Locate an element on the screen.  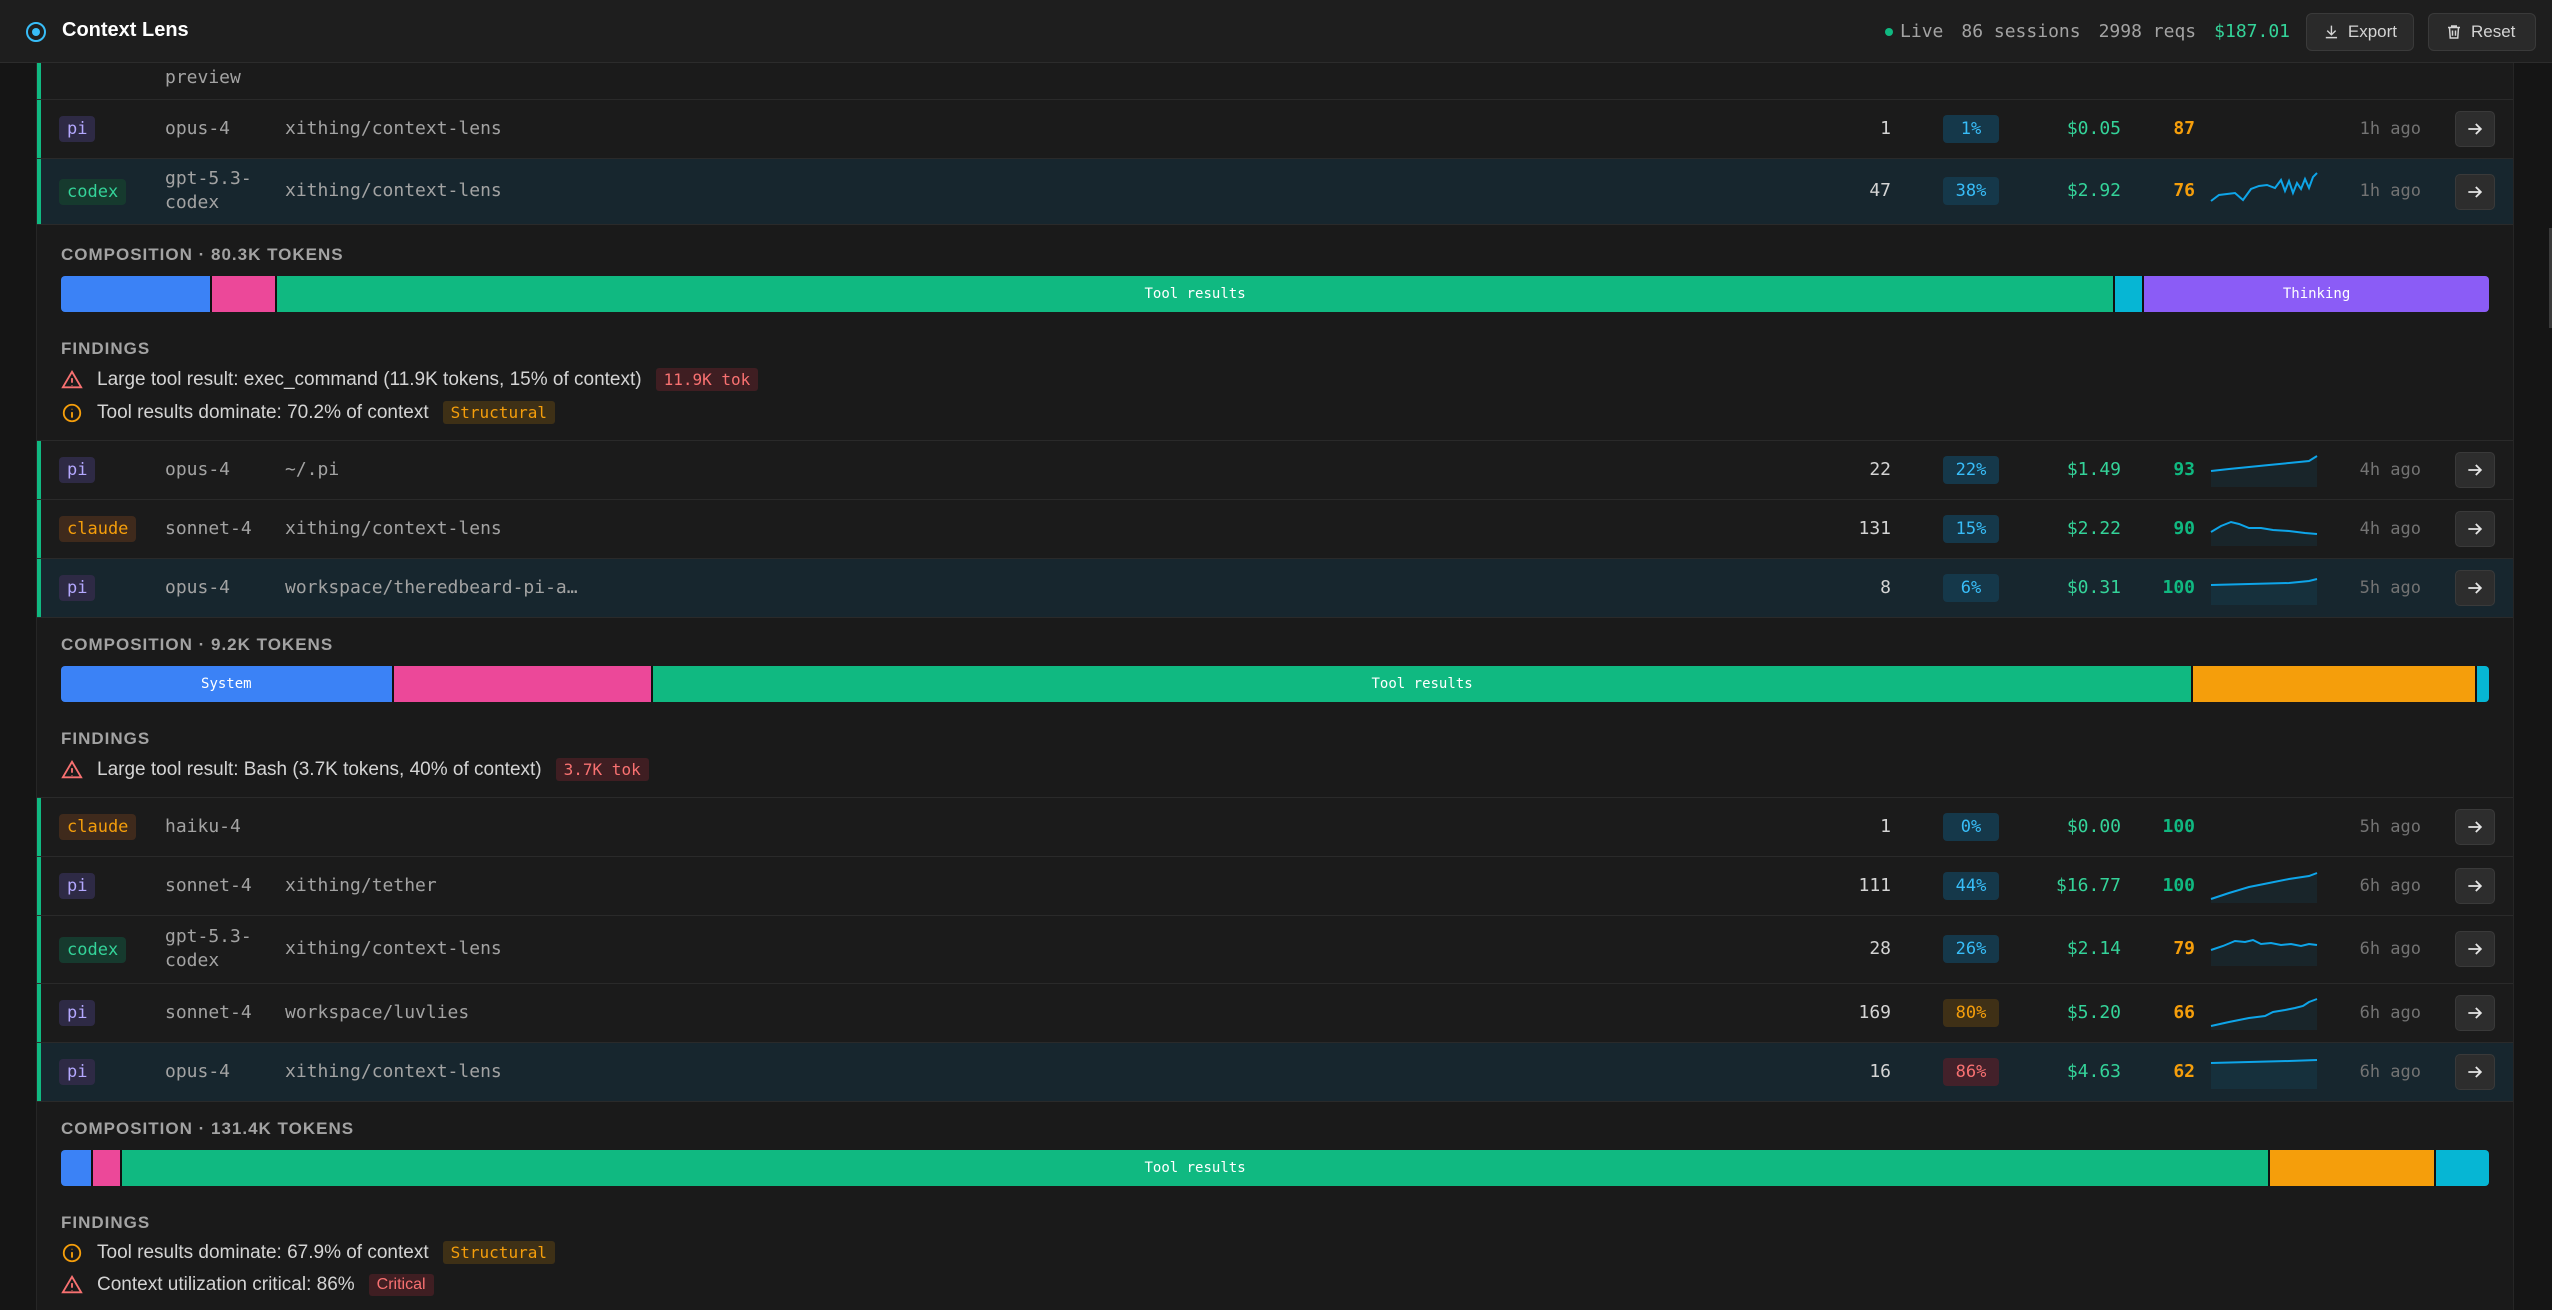
turn-count: 1 is located at coordinates (1885, 826).